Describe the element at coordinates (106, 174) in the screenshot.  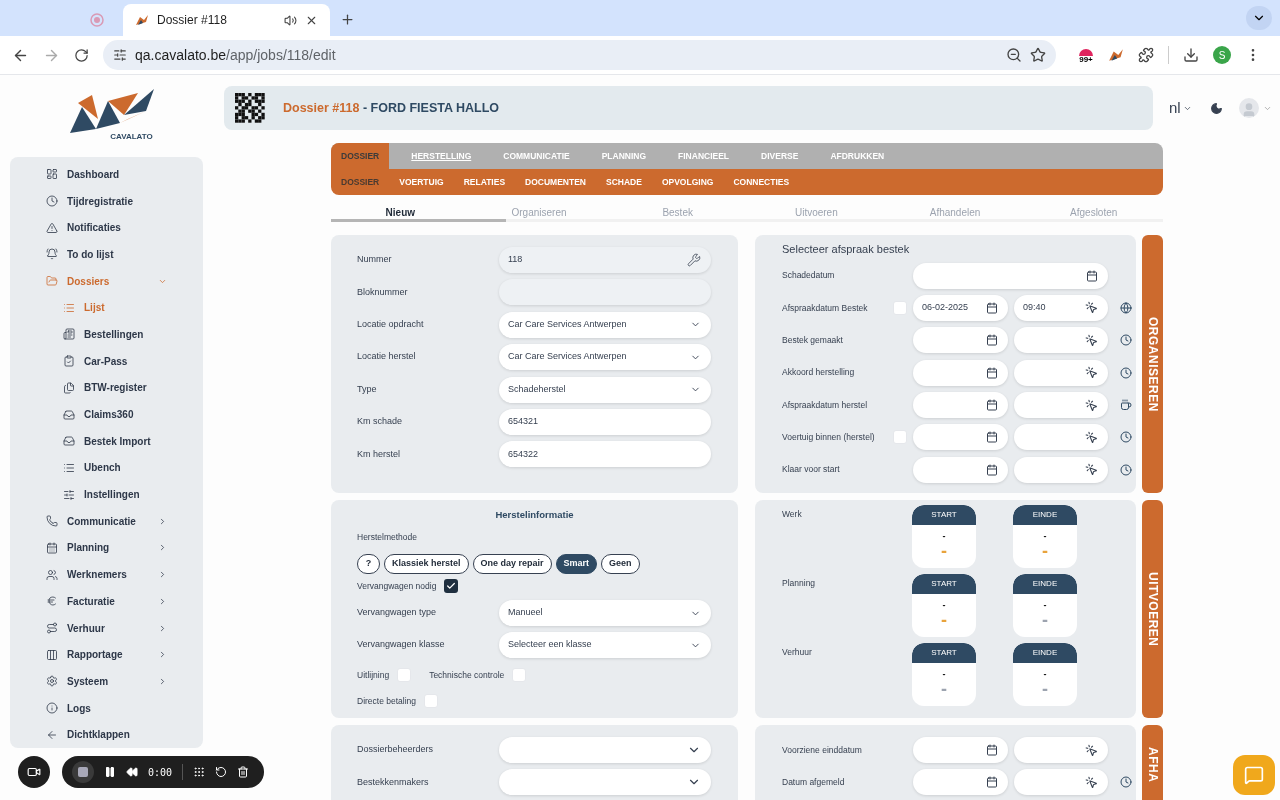
I see `sidebar-item: Dashboard` at that location.